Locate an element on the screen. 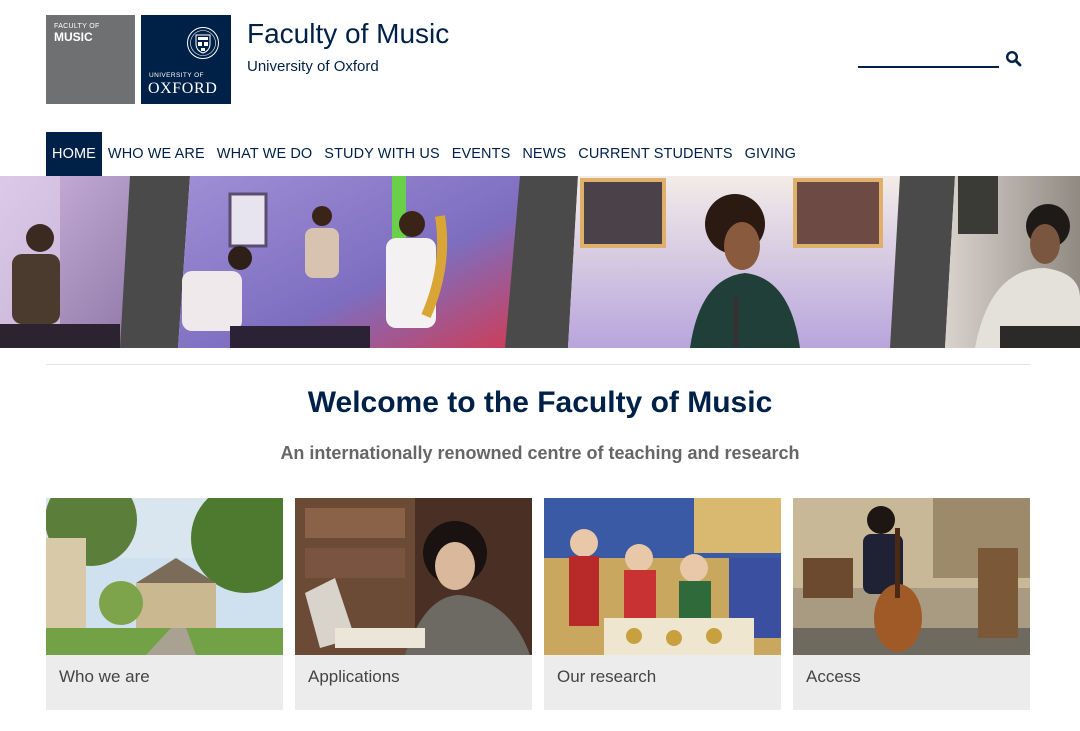 The width and height of the screenshot is (1080, 731). section-divider is located at coordinates (538, 364).